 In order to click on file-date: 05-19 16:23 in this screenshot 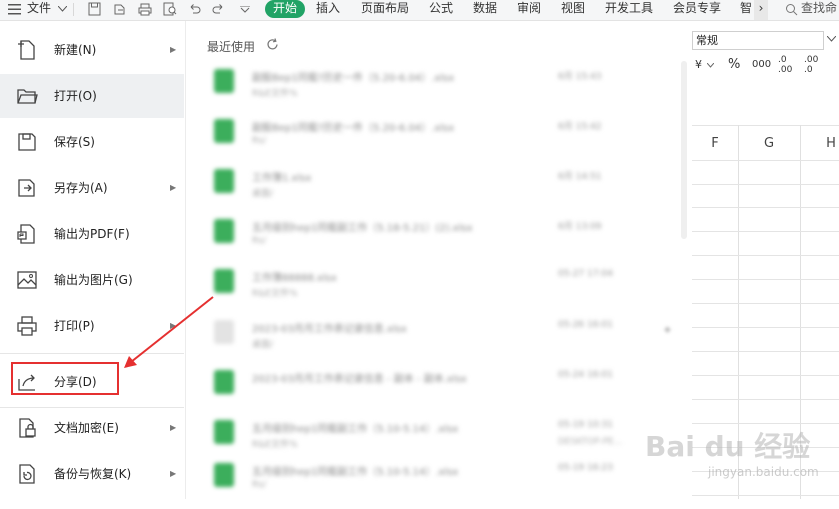, I will do `click(585, 468)`.